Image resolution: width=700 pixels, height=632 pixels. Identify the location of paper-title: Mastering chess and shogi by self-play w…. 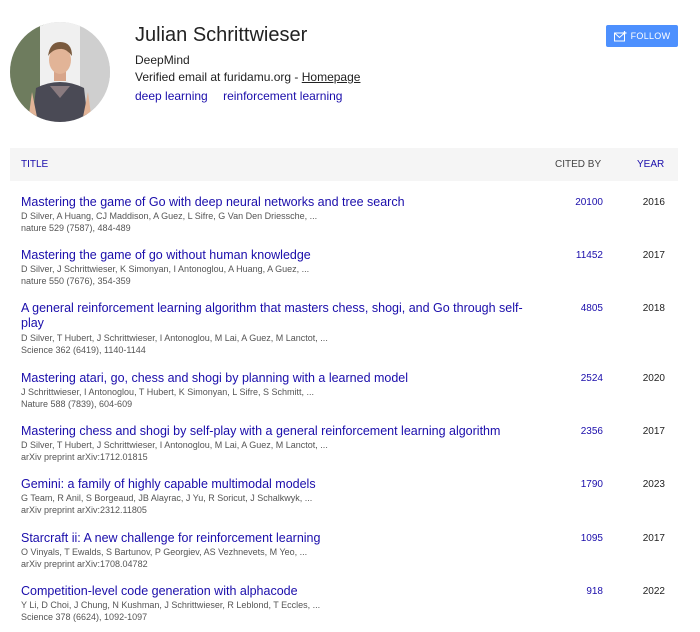
(281, 431).